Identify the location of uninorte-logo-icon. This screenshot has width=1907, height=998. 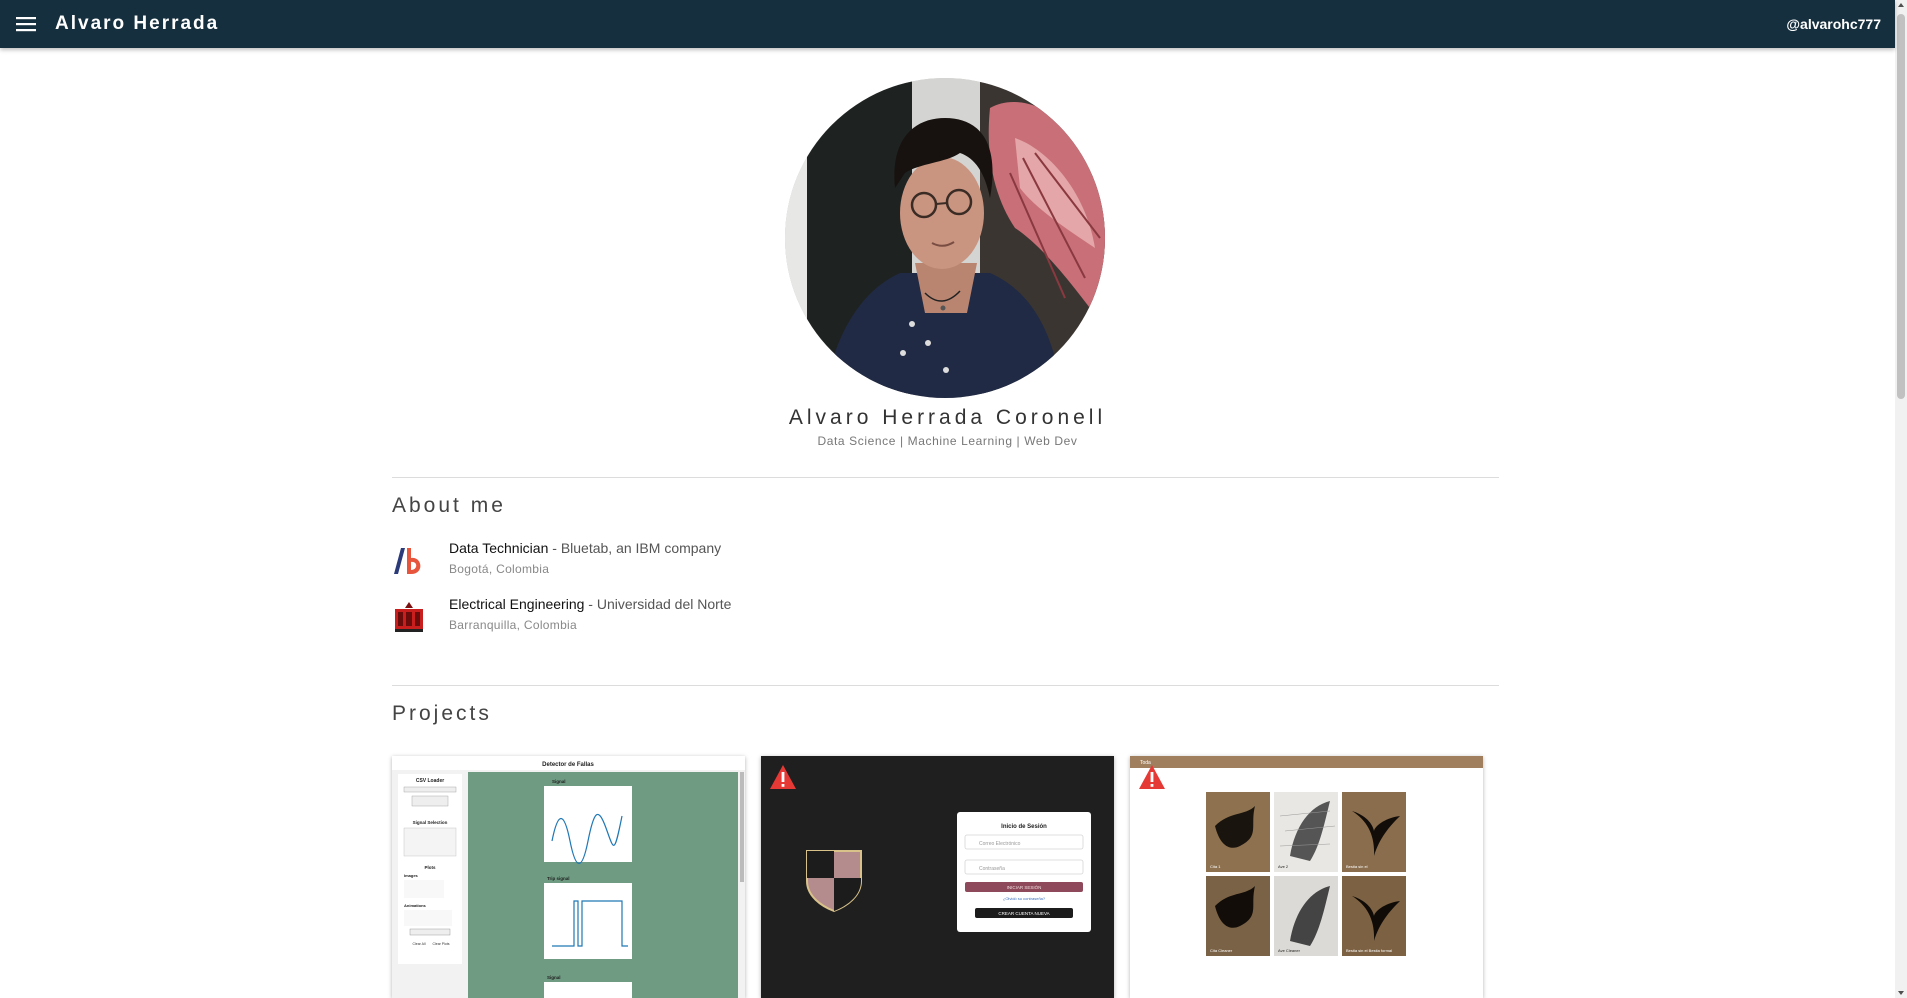
(409, 617).